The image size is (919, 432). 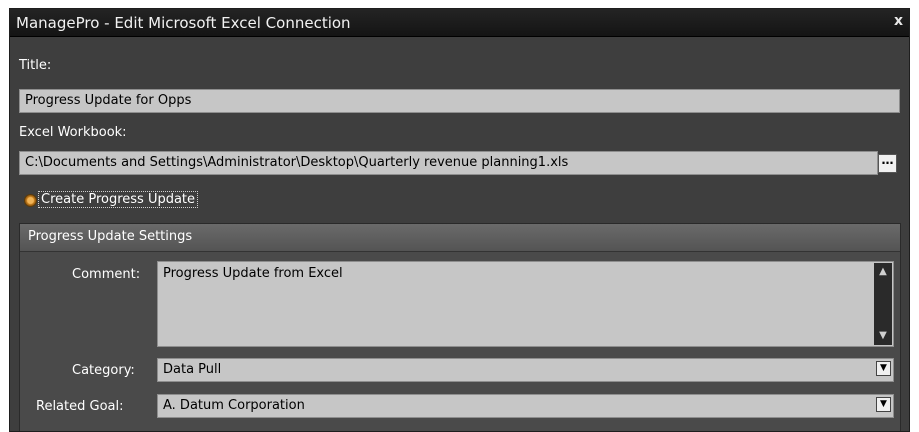 What do you see at coordinates (110, 236) in the screenshot?
I see `settings-panel-title: Progress Update Settings` at bounding box center [110, 236].